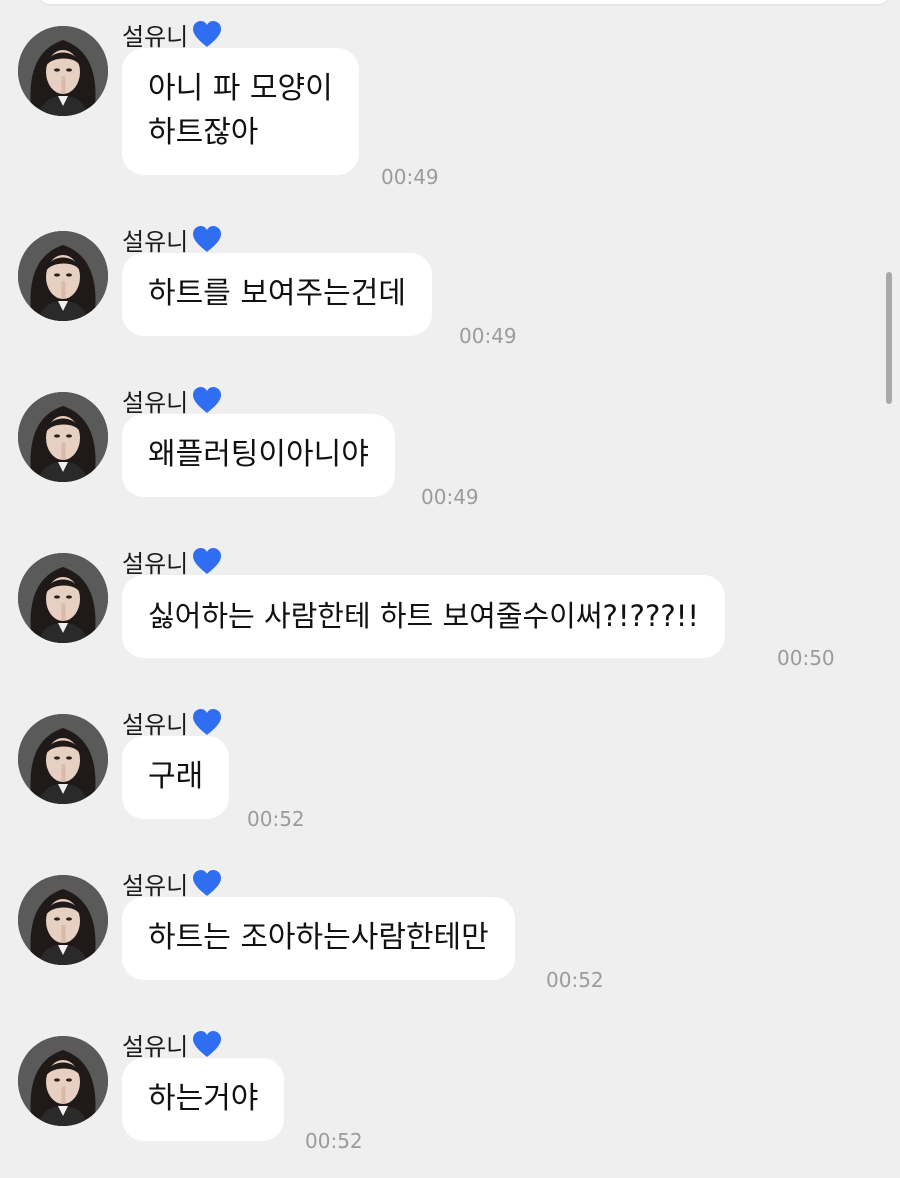 This screenshot has width=900, height=1178. What do you see at coordinates (277, 294) in the screenshot?
I see `message-bubble: 하트를 보여주는건데` at bounding box center [277, 294].